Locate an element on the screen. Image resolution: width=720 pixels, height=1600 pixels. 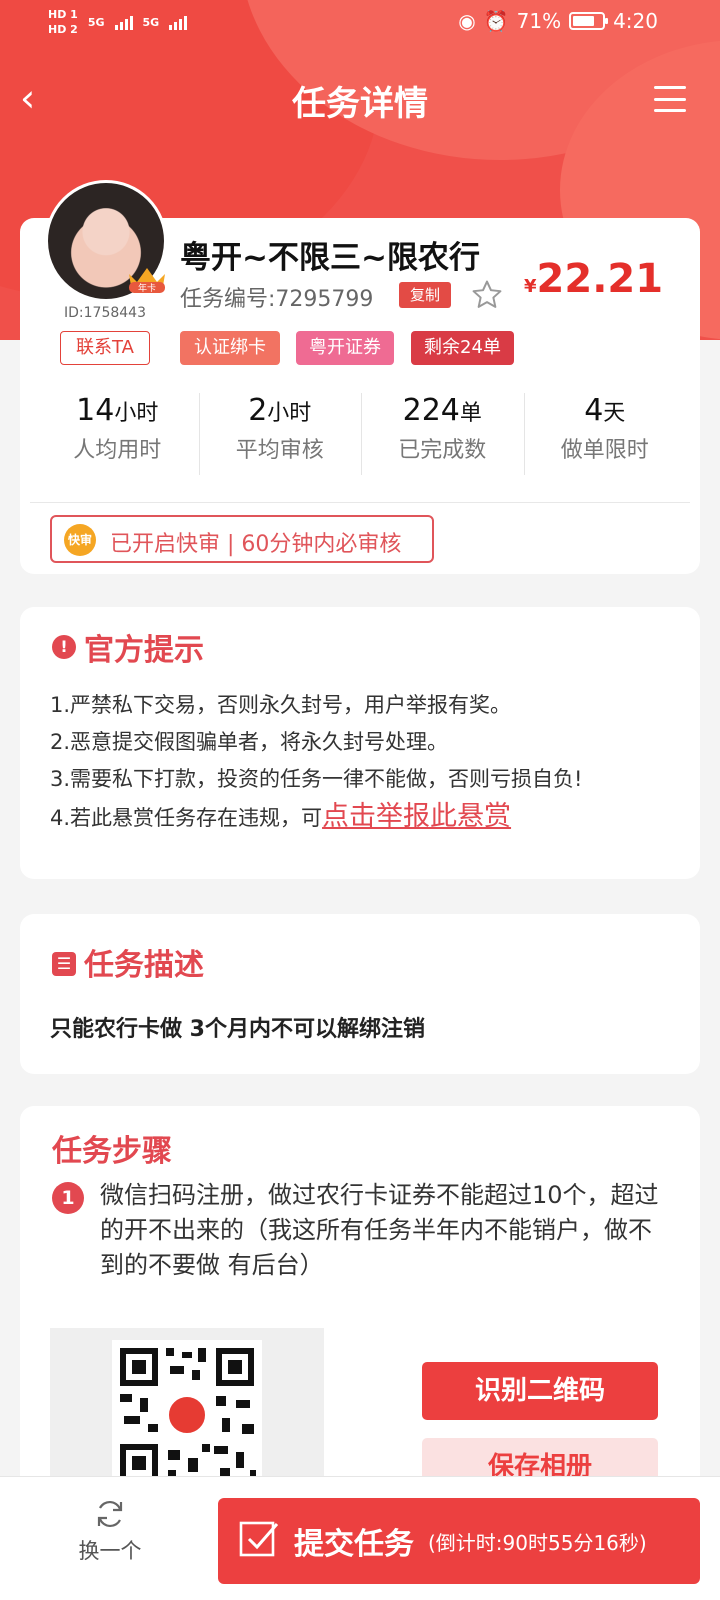
step-number: 1 is located at coordinates (68, 1198).